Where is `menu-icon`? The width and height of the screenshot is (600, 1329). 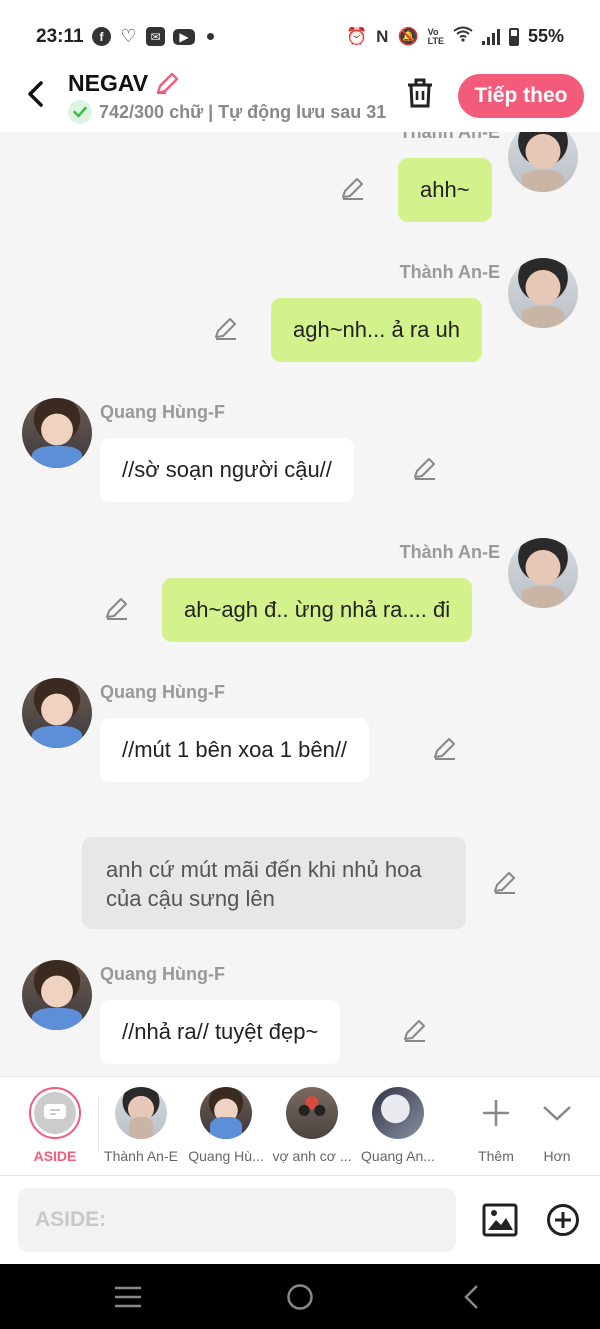 menu-icon is located at coordinates (128, 1297).